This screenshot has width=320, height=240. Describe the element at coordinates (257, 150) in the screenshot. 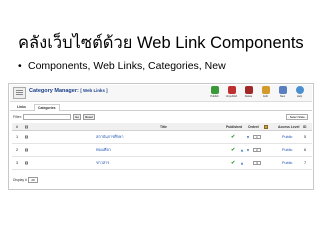

I see `order-input: 2` at that location.